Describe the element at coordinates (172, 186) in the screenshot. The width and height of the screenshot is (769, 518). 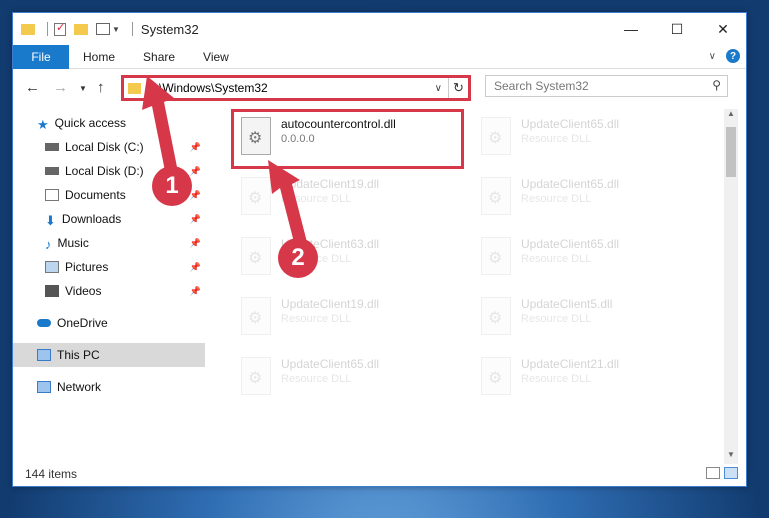
I see `step-badge-1: 1` at that location.